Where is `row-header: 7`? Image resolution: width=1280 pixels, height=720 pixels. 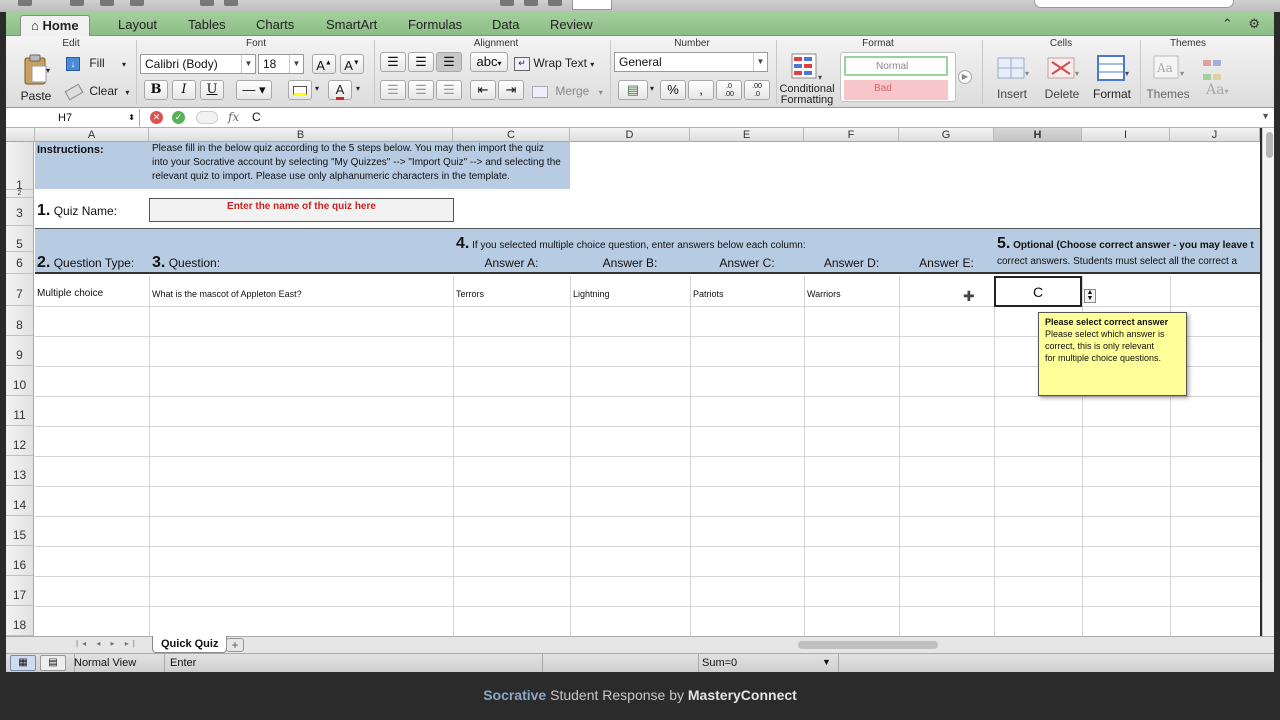 row-header: 7 is located at coordinates (20, 290).